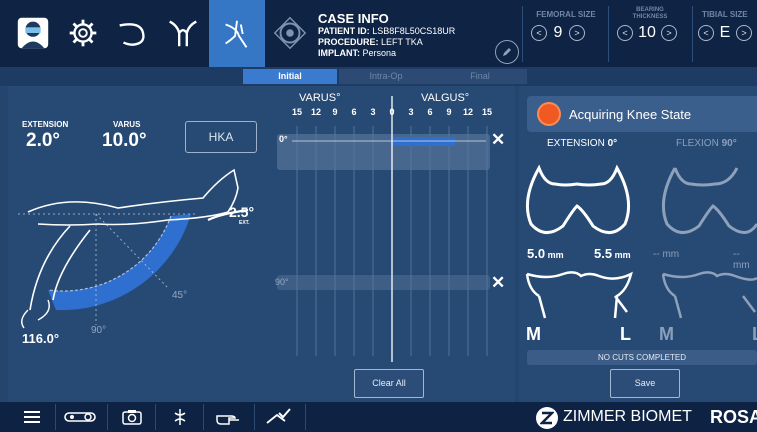 This screenshot has width=757, height=432. I want to click on pencil-icon, so click(507, 52).